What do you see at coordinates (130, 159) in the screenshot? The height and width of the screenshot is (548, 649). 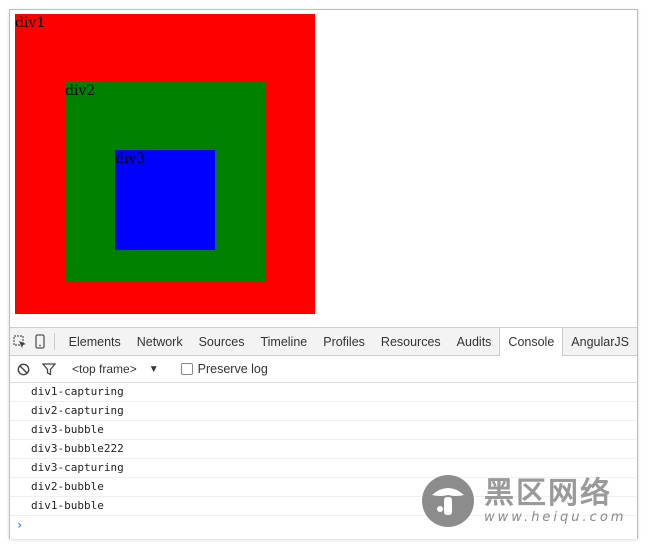 I see `div3-label: div3` at bounding box center [130, 159].